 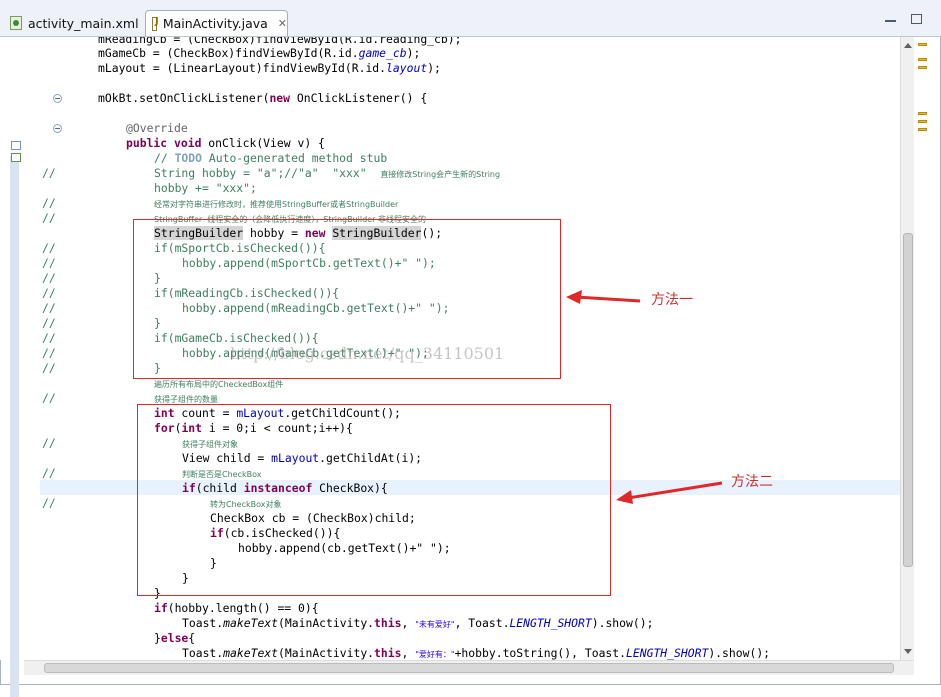 What do you see at coordinates (347, 299) in the screenshot?
I see `method1-highlight-box` at bounding box center [347, 299].